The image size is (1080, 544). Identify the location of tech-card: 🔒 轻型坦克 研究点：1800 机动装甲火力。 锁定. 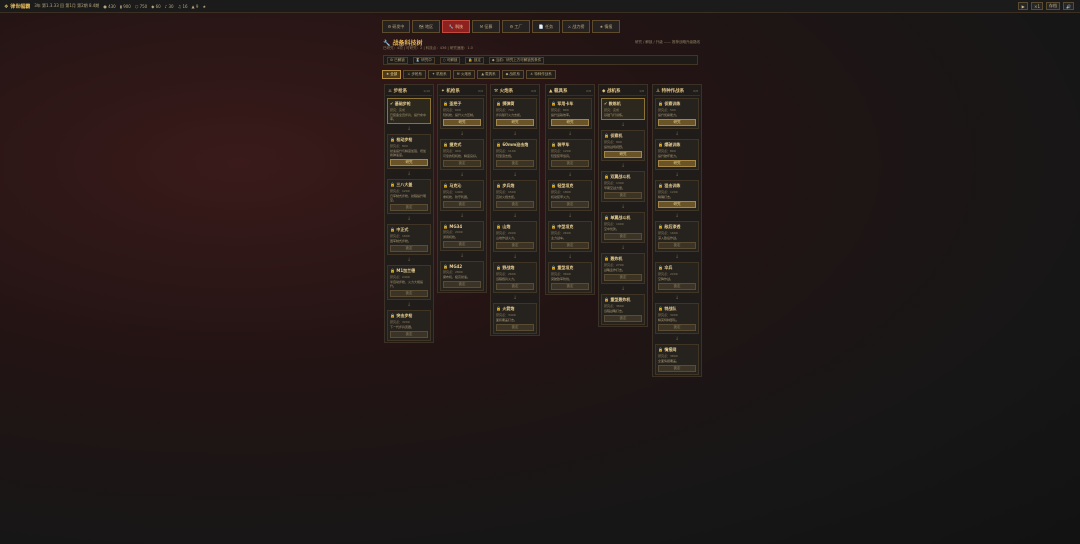
(570, 195).